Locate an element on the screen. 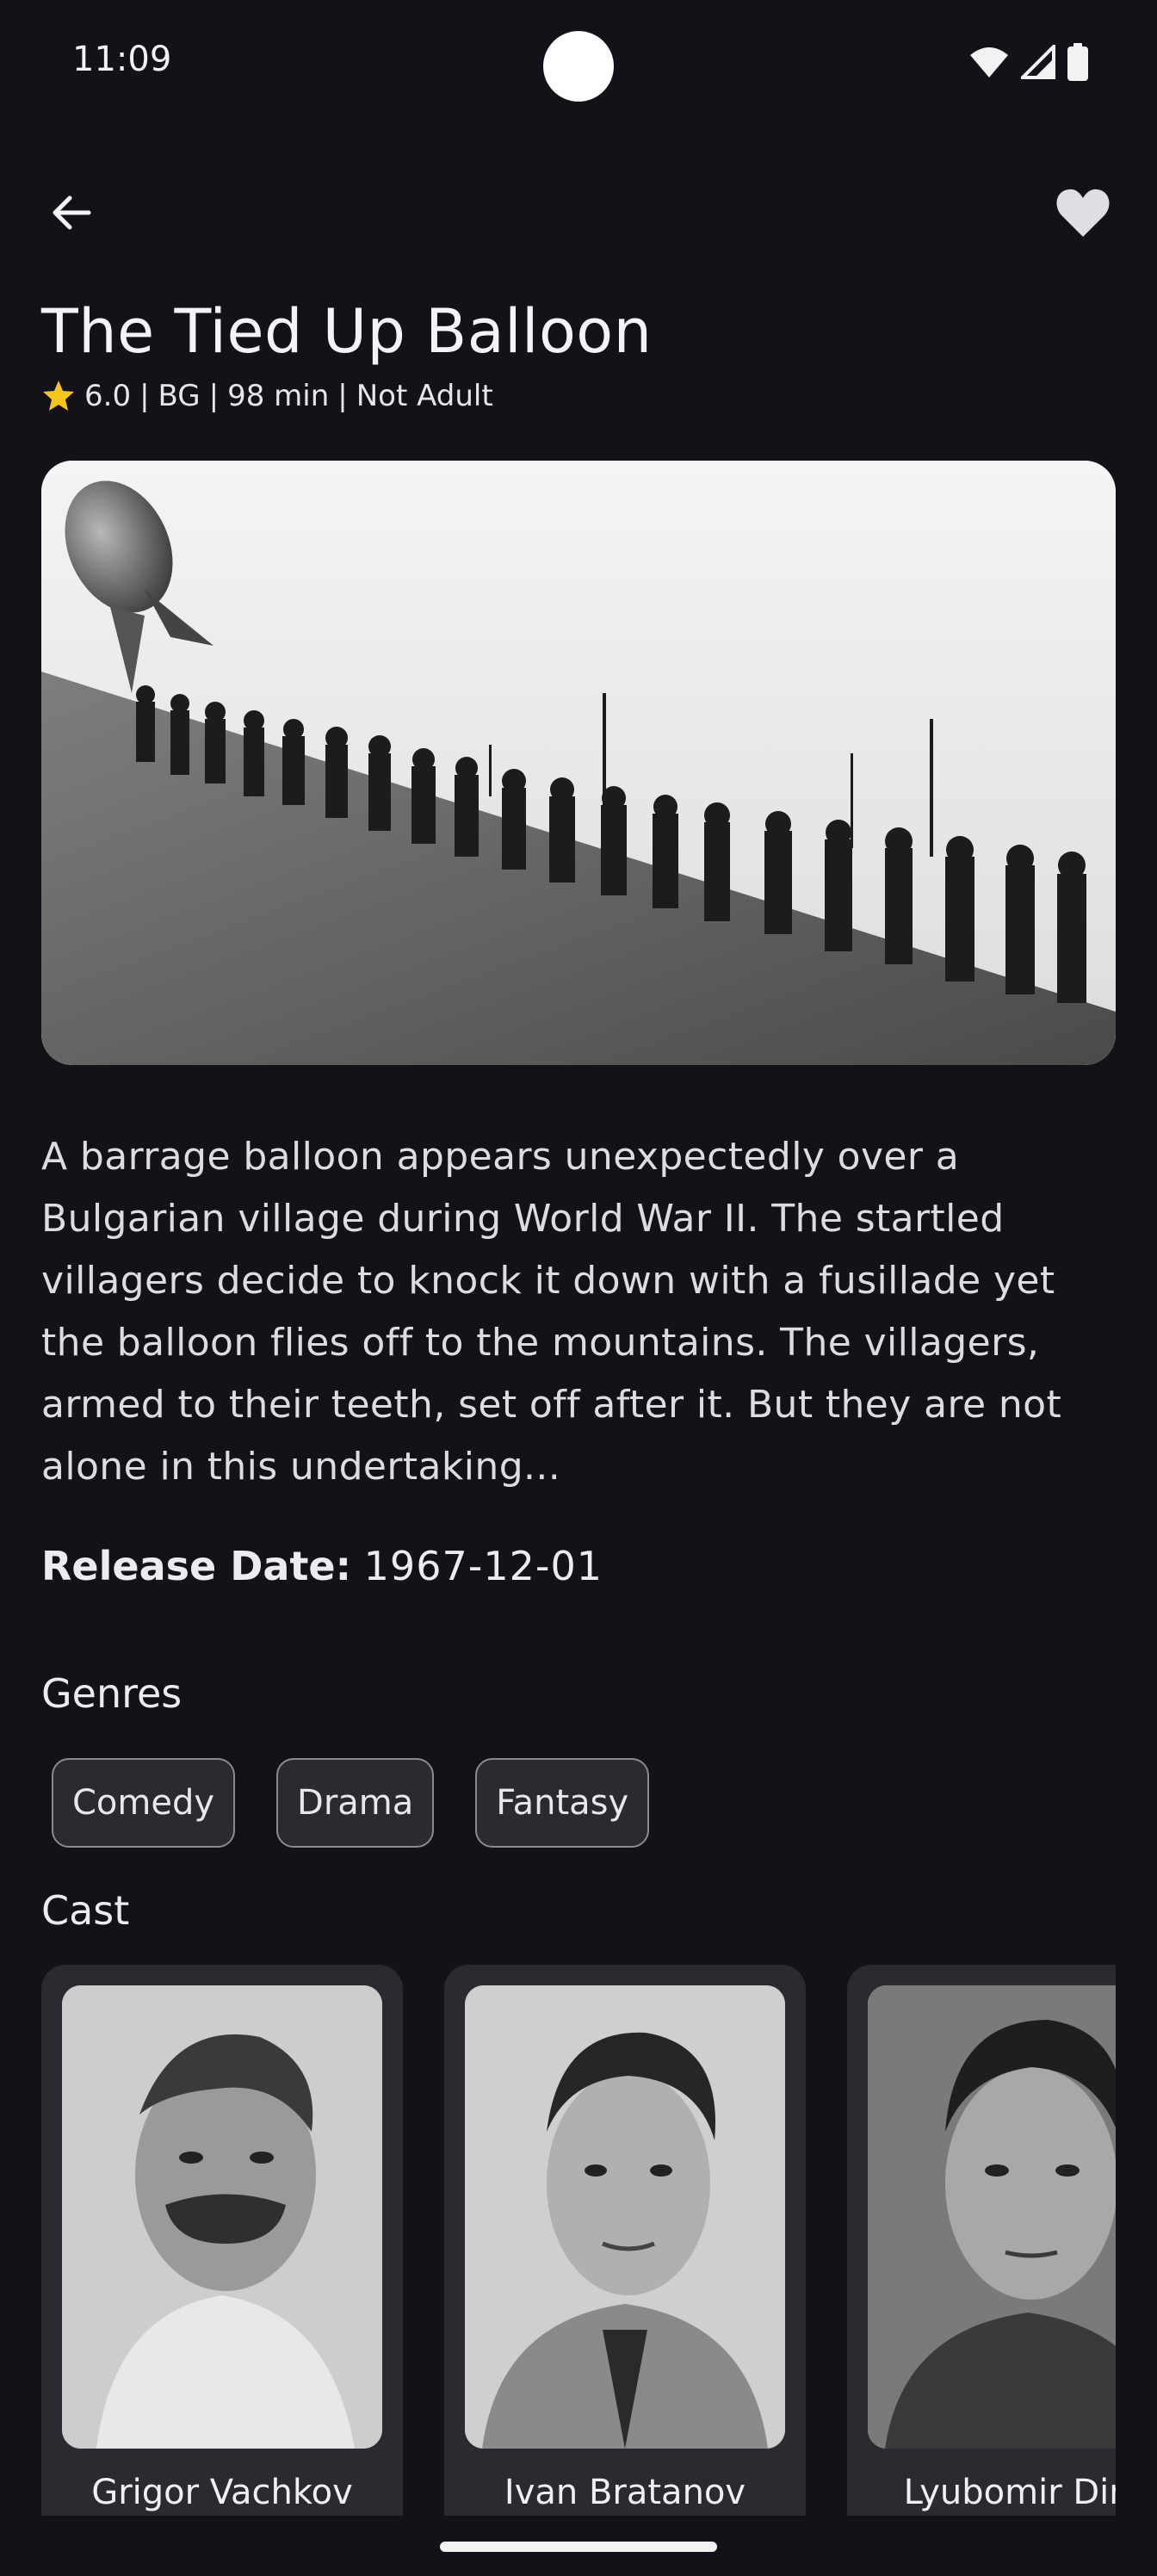 The width and height of the screenshot is (1157, 2576). cast-card: Grigor Vachkov is located at coordinates (222, 2240).